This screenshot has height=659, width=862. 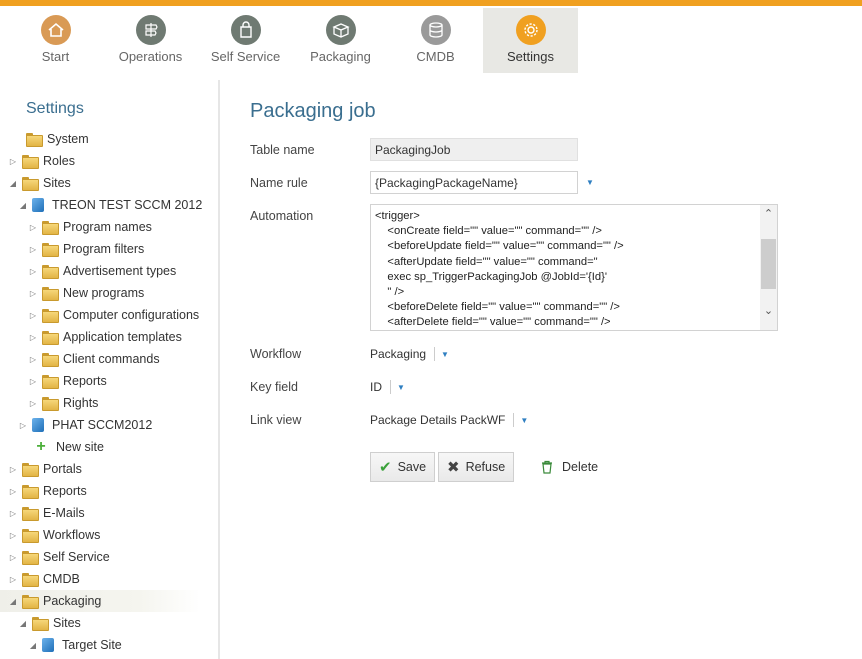 I want to click on tree-item-new-programs: ▷ New programs, so click(x=86, y=293).